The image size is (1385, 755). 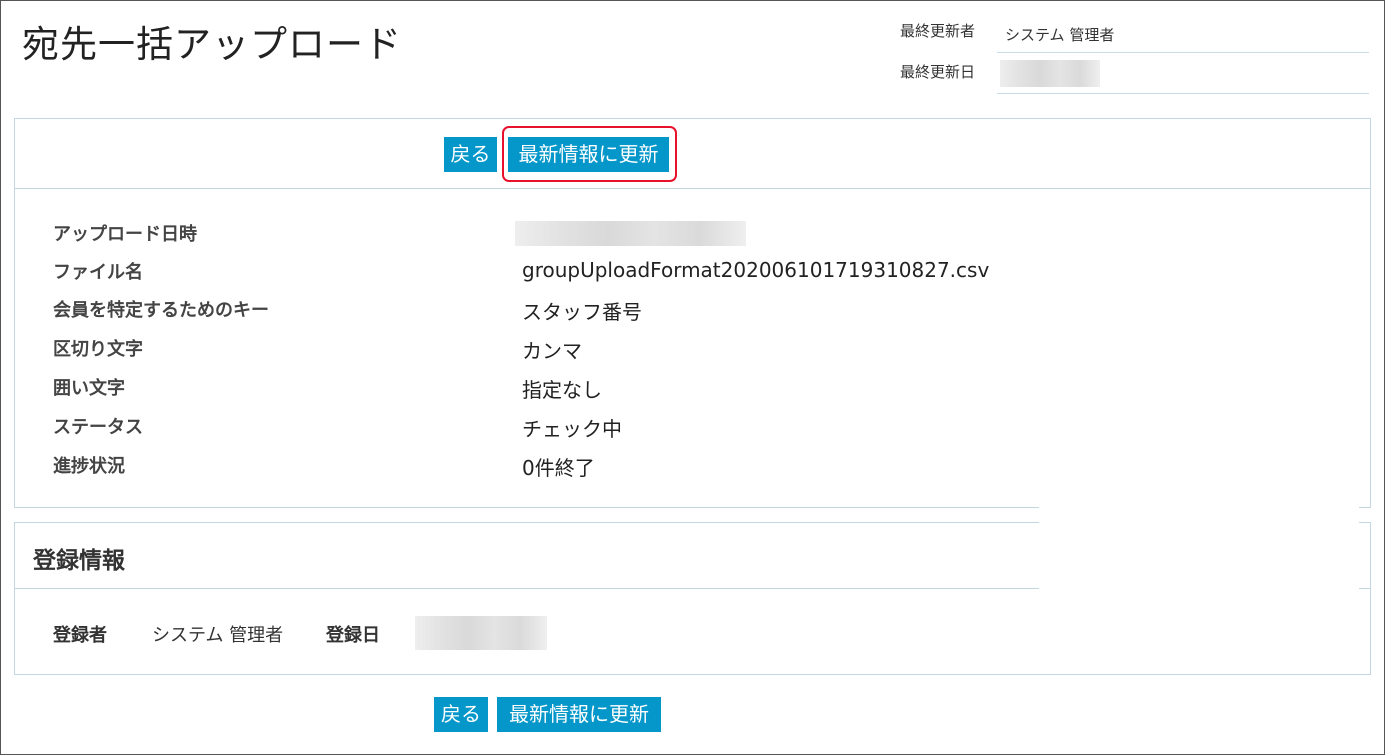 What do you see at coordinates (703, 389) in the screenshot?
I see `detail-row-enclosure: 囲い文字 指定なし` at bounding box center [703, 389].